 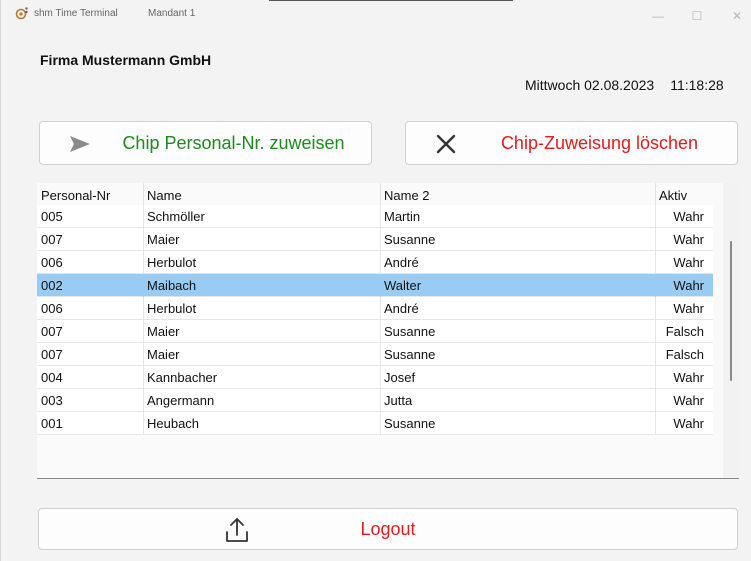 What do you see at coordinates (75, 195) in the screenshot?
I see `column-header-personal-nr: Personal-Nr` at bounding box center [75, 195].